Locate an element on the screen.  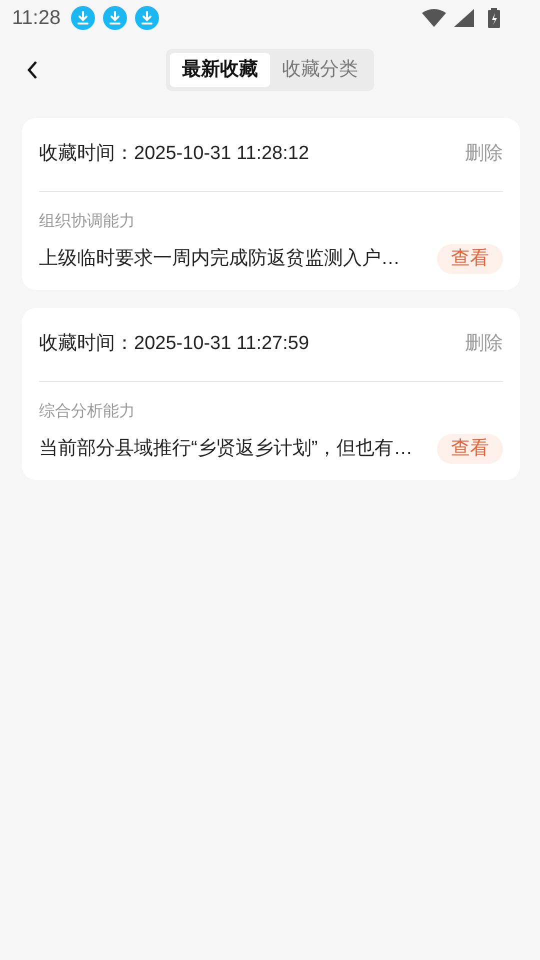
status-time: 11:28 is located at coordinates (36, 18).